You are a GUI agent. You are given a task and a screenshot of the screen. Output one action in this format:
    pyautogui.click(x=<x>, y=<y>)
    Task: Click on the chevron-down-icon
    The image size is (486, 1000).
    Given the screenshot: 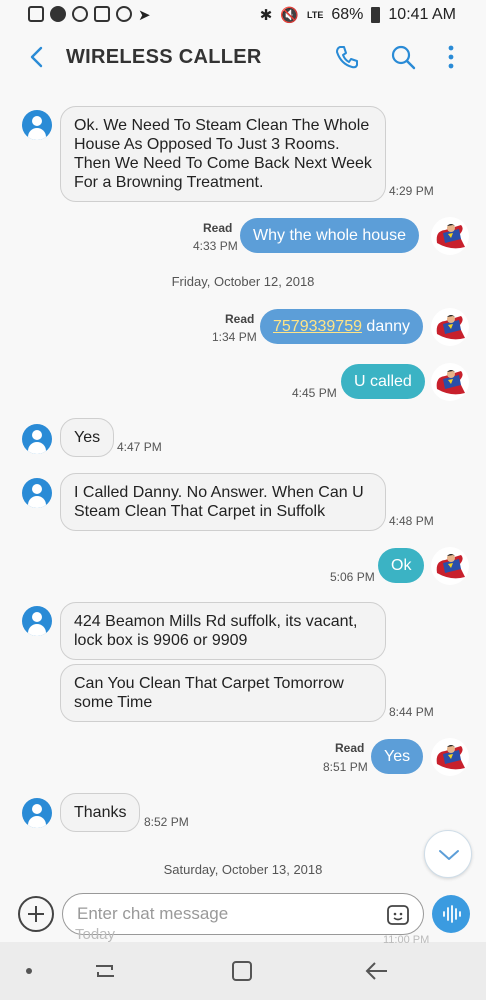 What is the action you would take?
    pyautogui.click(x=449, y=855)
    